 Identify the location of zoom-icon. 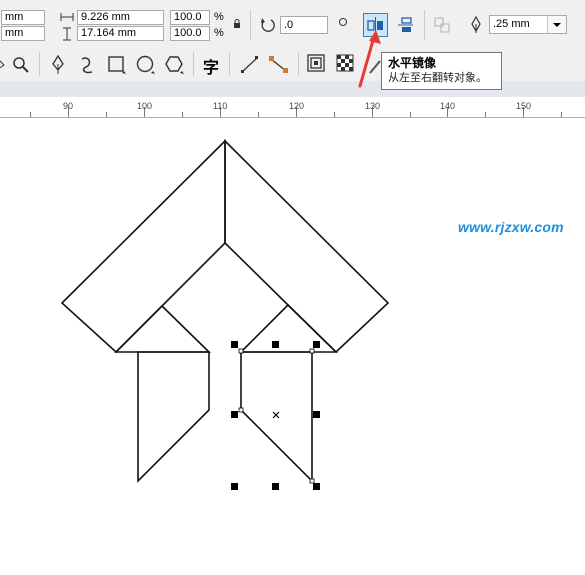
(21, 65).